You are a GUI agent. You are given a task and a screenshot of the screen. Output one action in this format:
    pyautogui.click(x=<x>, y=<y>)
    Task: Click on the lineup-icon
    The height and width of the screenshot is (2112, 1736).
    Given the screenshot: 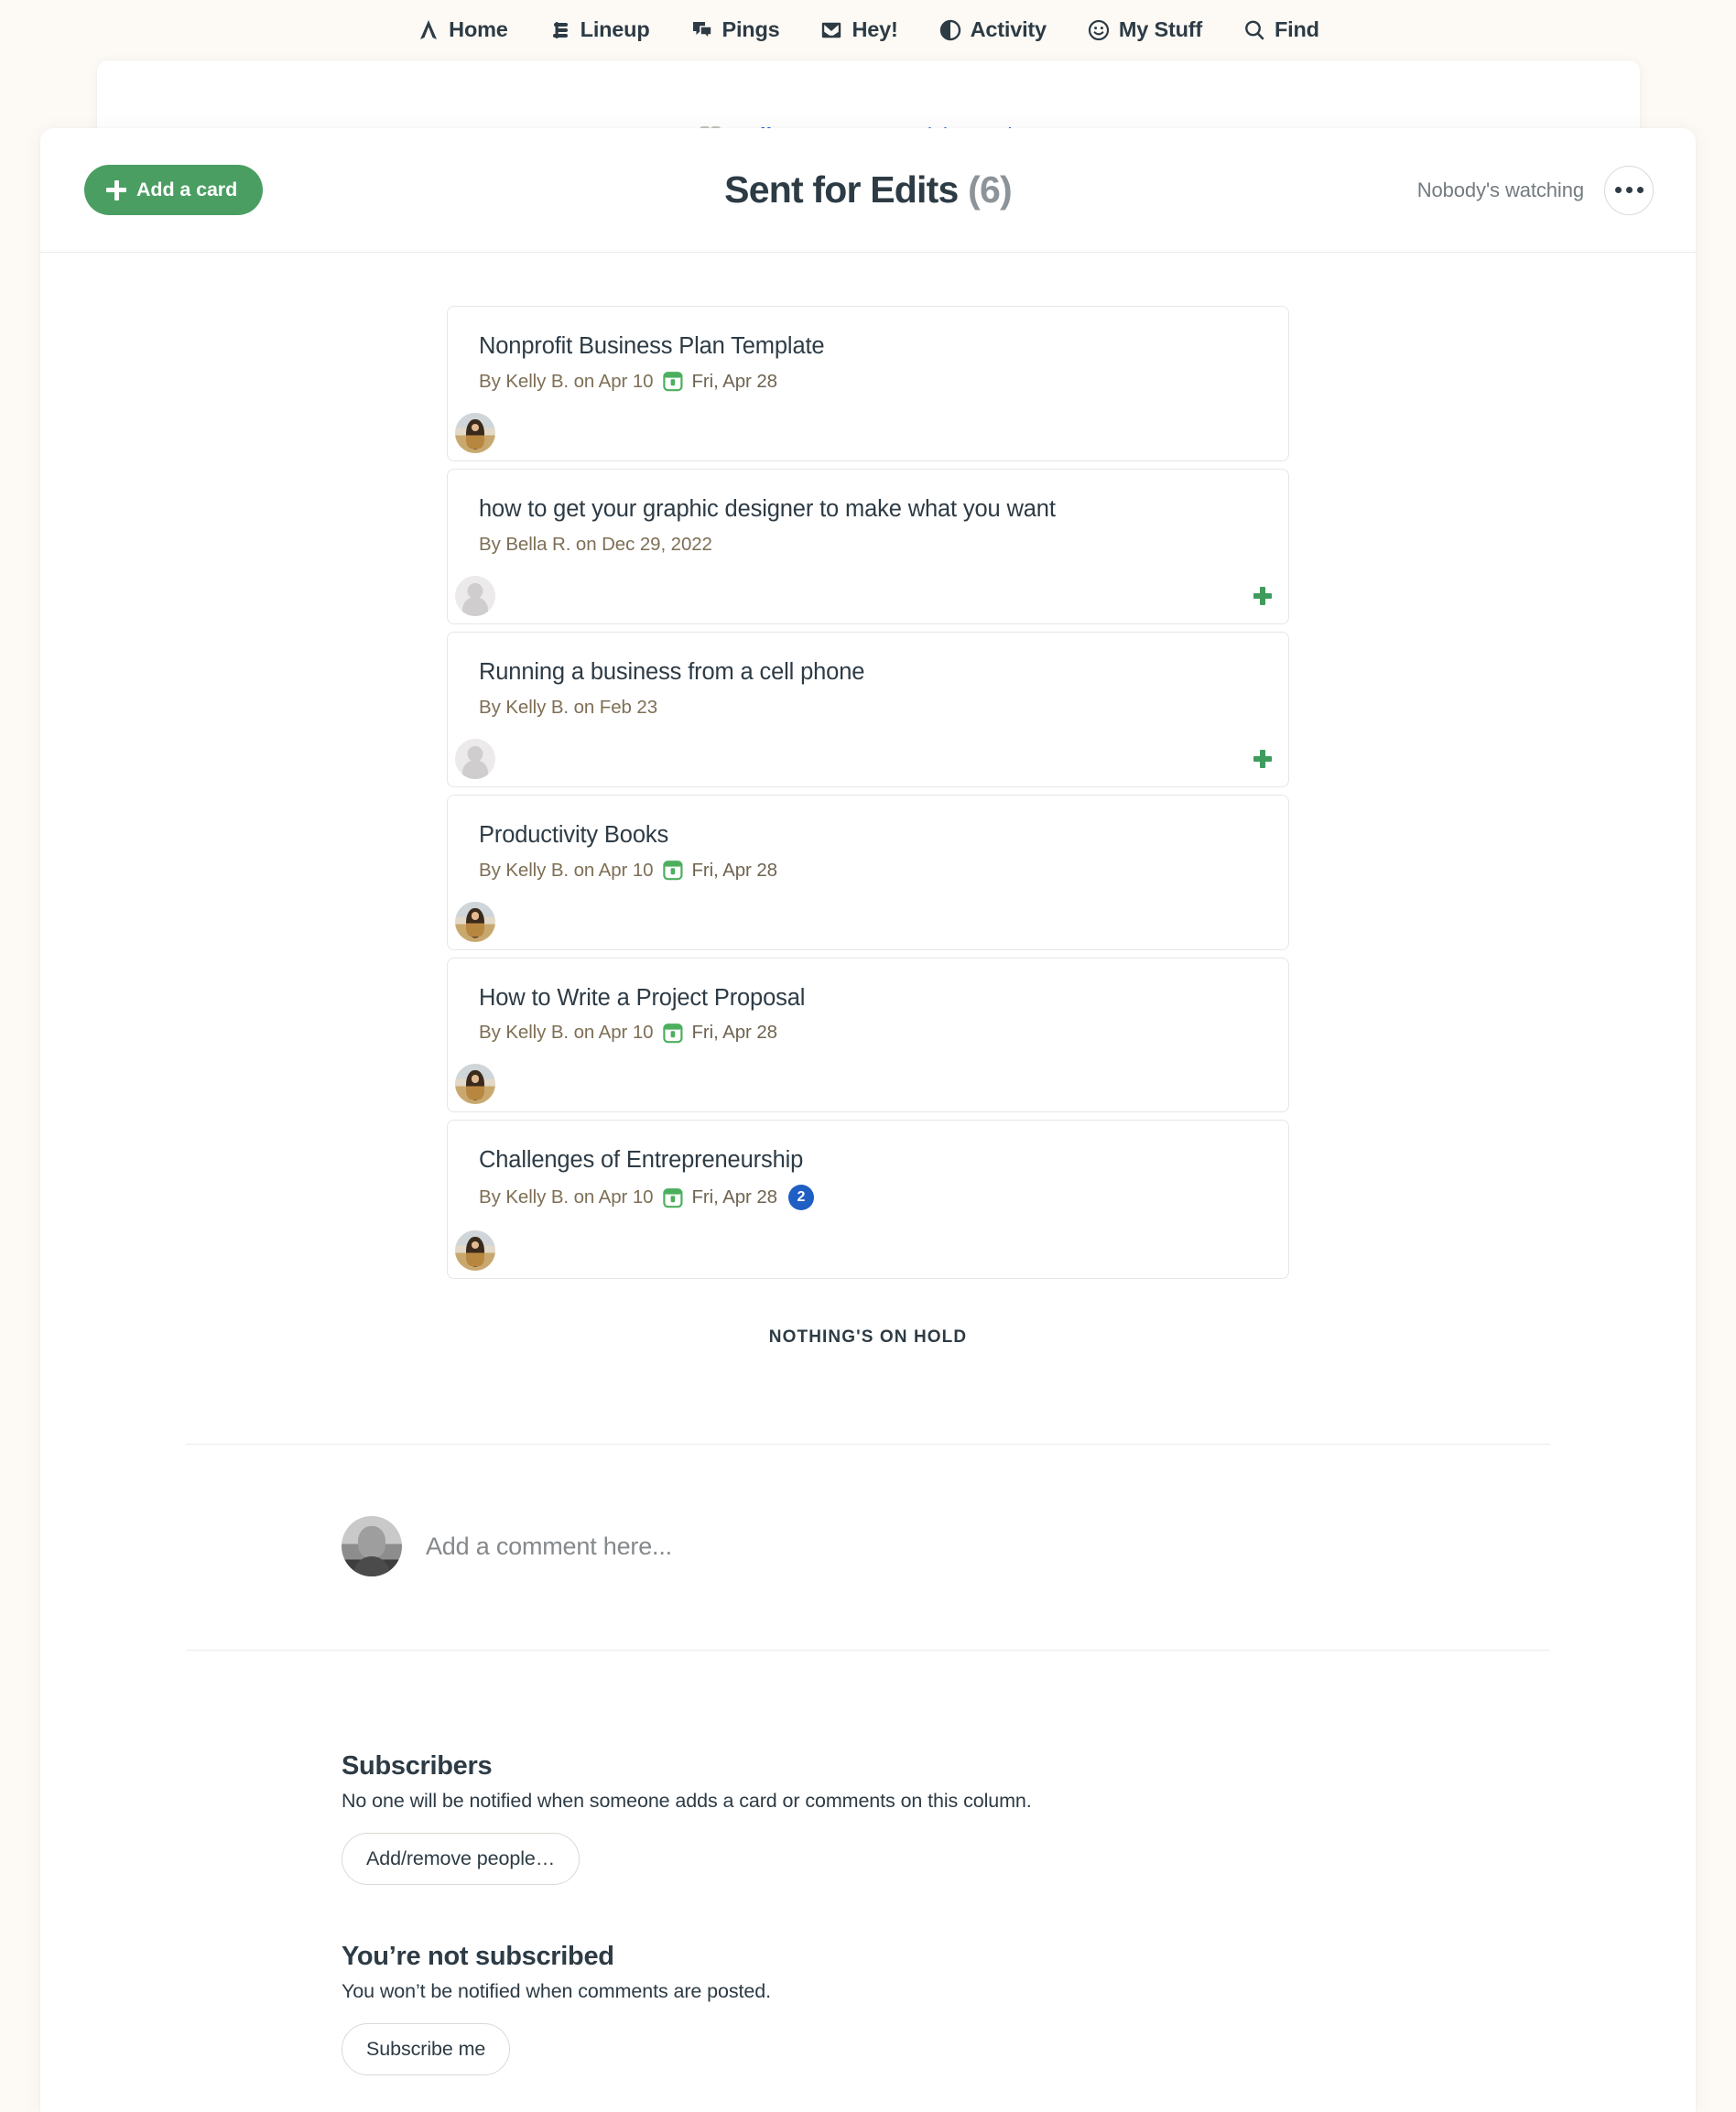 What is the action you would take?
    pyautogui.click(x=560, y=30)
    